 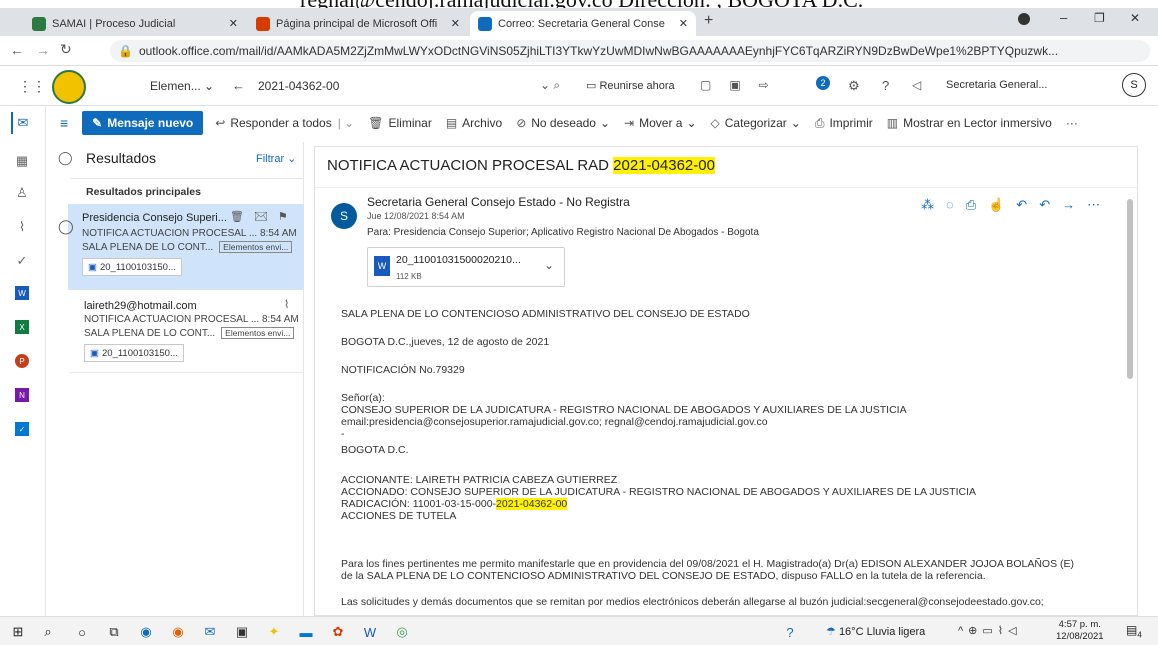 What do you see at coordinates (344, 216) in the screenshot?
I see `sender-avatar: S` at bounding box center [344, 216].